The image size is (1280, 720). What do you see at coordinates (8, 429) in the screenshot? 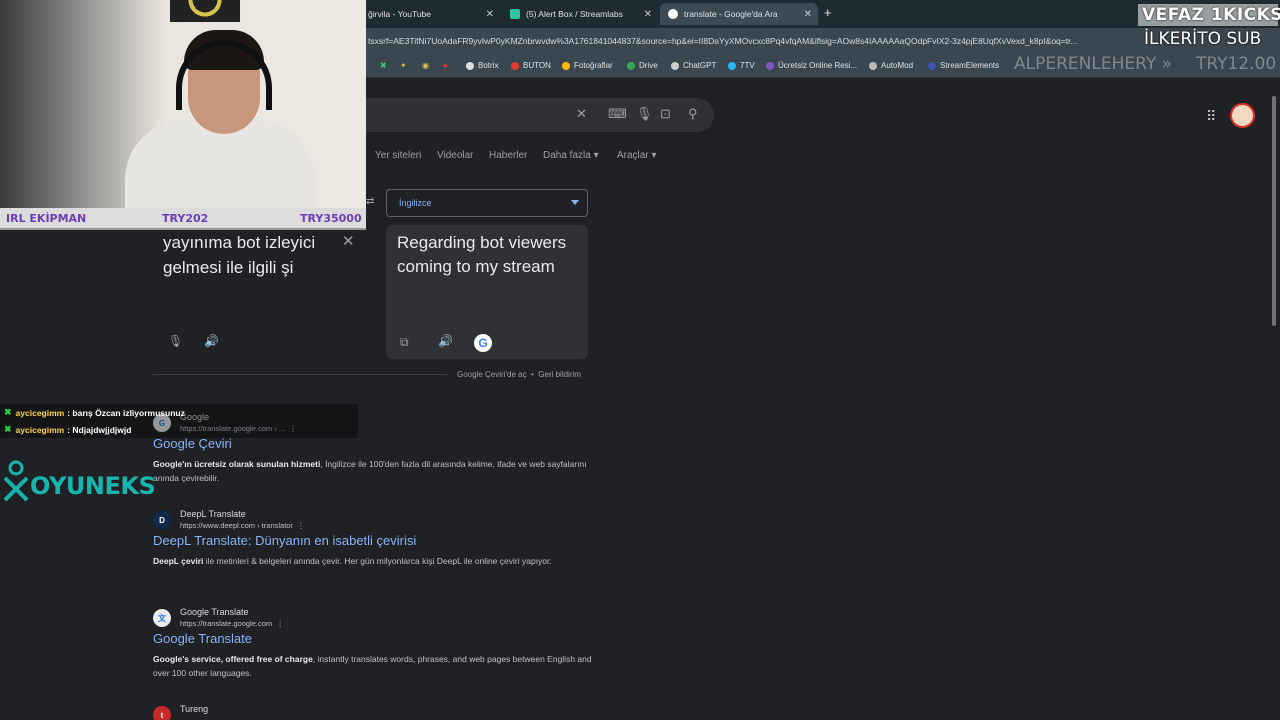
I see `kick-badge-icon: ✖` at bounding box center [8, 429].